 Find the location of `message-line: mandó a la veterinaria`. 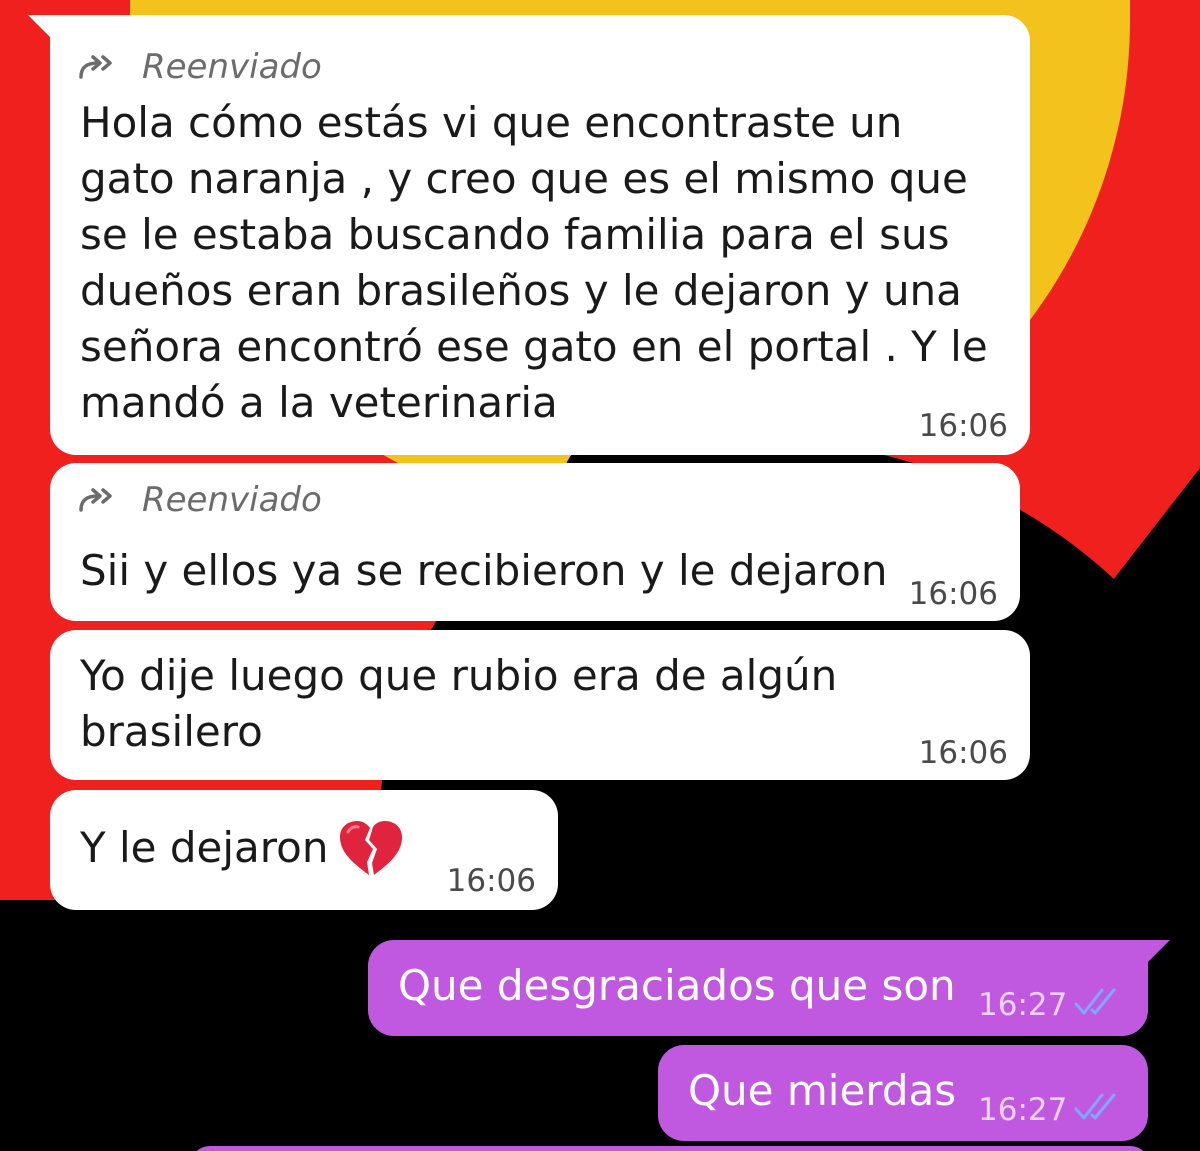

message-line: mandó a la veterinaria is located at coordinates (319, 402).